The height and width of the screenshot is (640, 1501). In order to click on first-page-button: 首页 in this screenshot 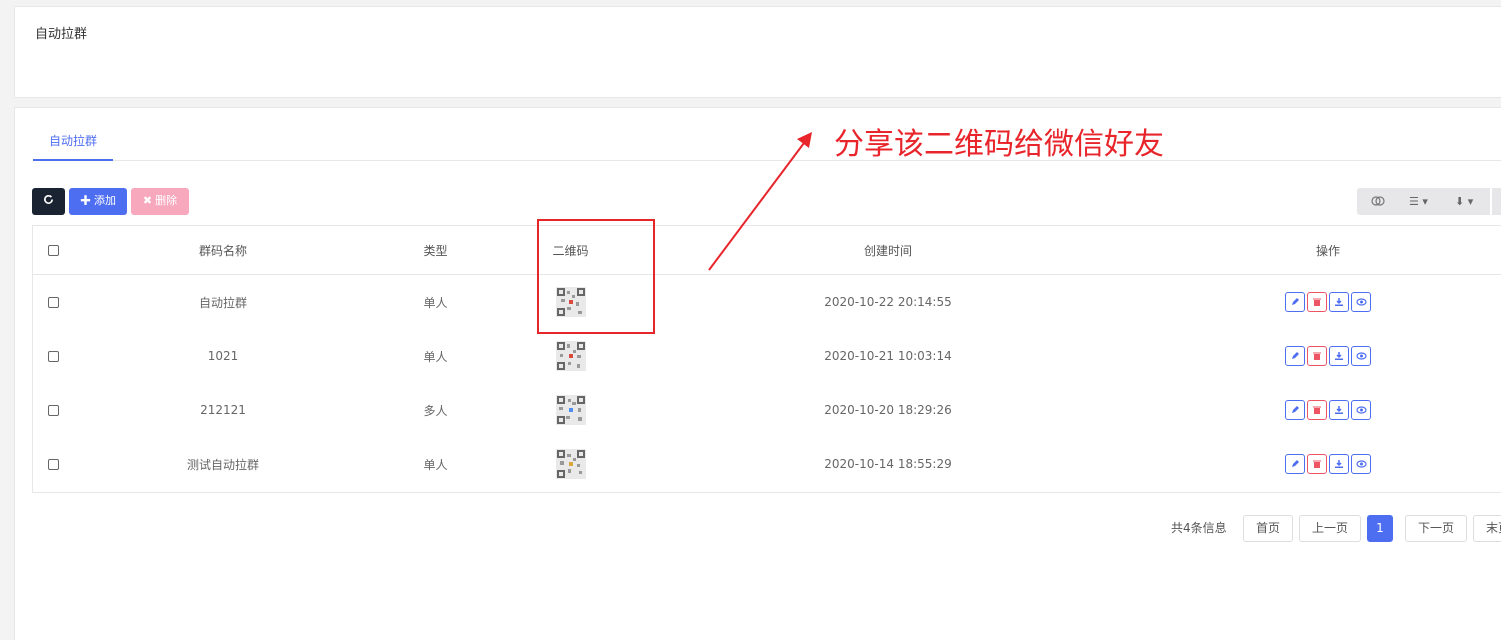, I will do `click(1268, 528)`.